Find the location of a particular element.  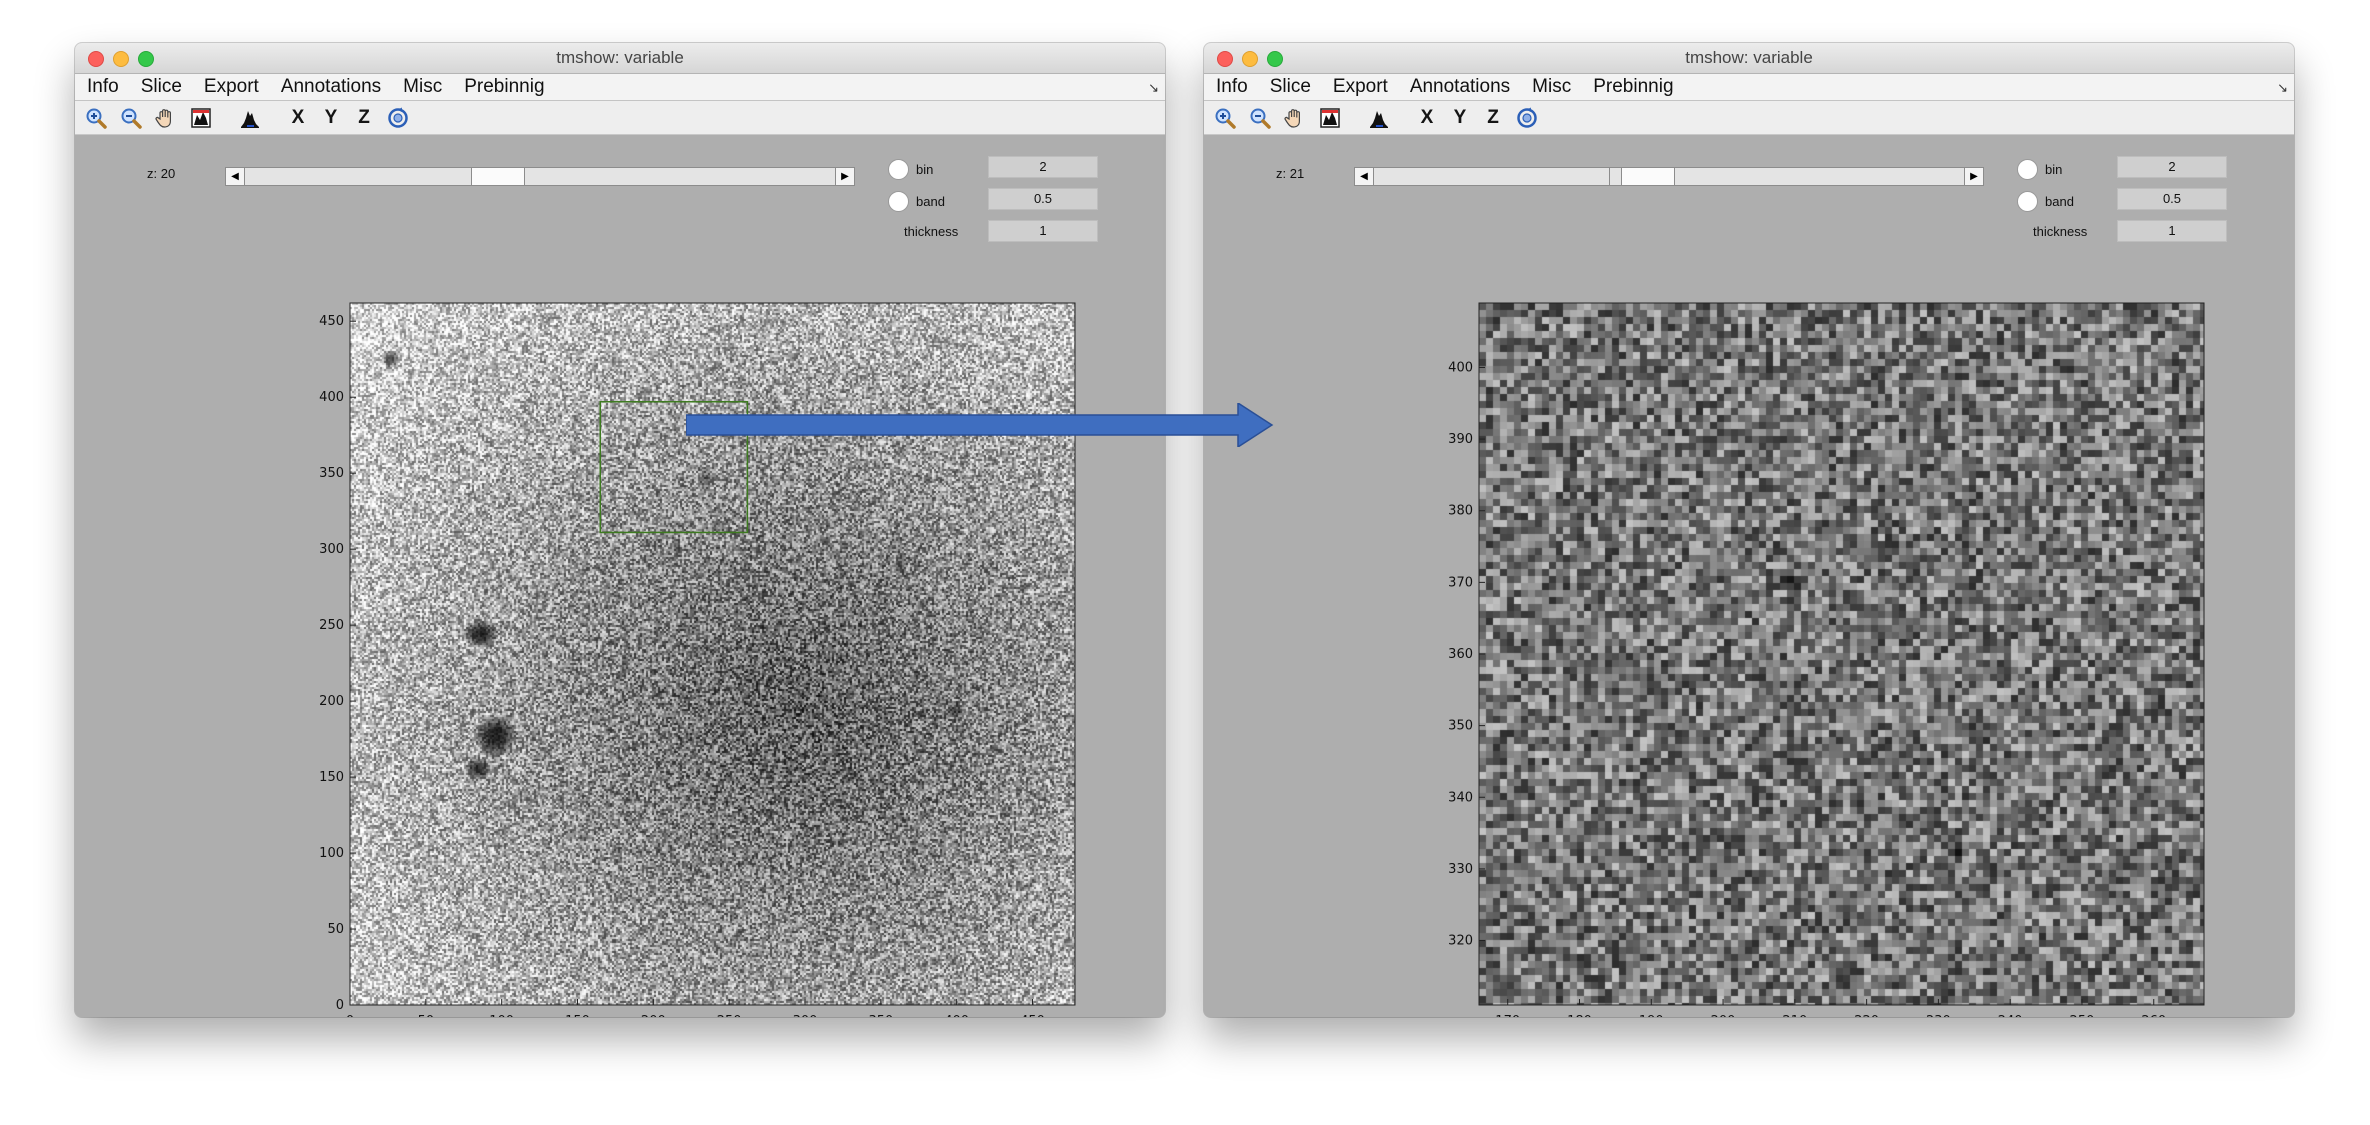

x-tick-label: 300 is located at coordinates (805, 1015).